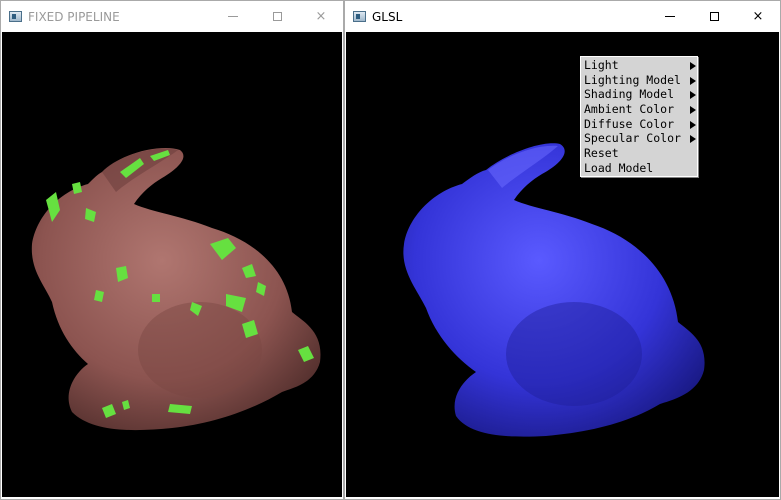 This screenshot has width=781, height=500. Describe the element at coordinates (639, 65) in the screenshot. I see `menu-item-light: Light` at that location.